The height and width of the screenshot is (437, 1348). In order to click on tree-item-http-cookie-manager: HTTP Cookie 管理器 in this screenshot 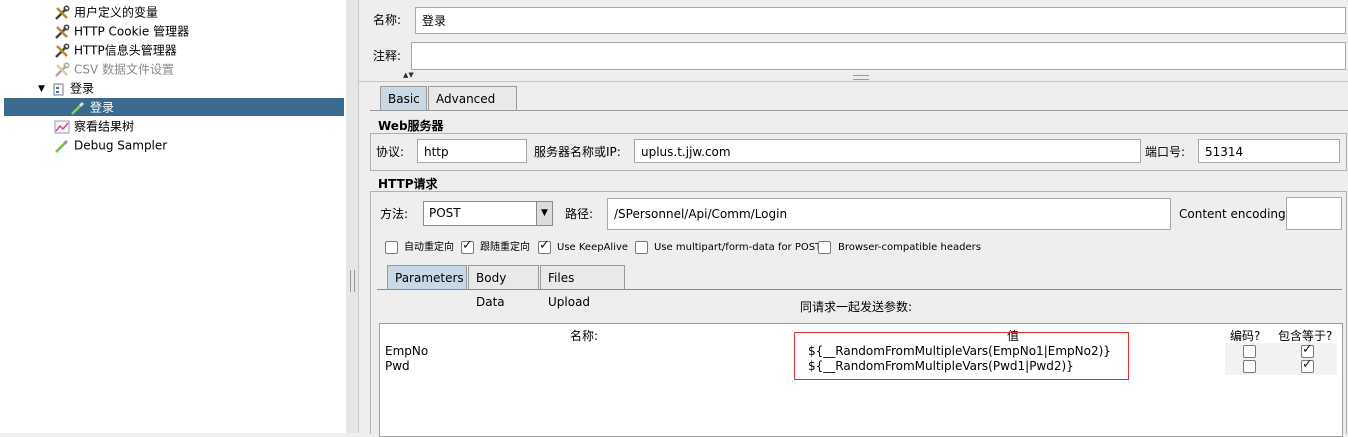, I will do `click(121, 31)`.